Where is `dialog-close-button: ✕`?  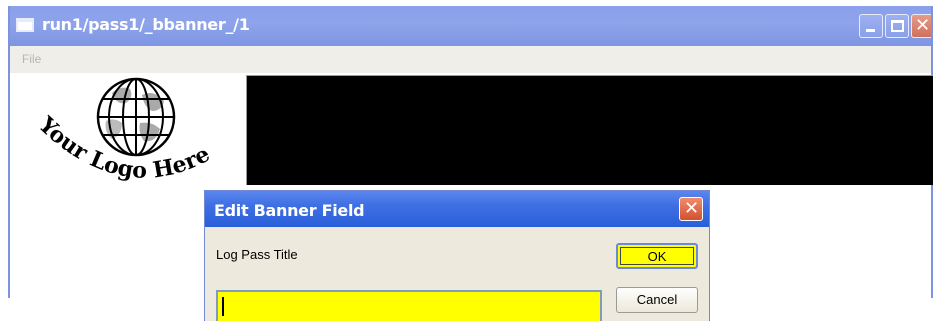
dialog-close-button: ✕ is located at coordinates (691, 209).